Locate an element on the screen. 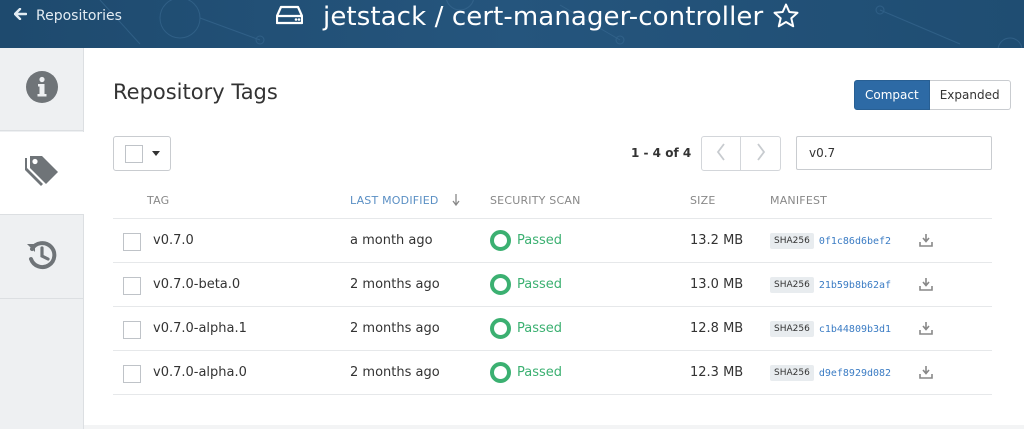 This screenshot has width=1024, height=429. chevron-right-icon is located at coordinates (761, 153).